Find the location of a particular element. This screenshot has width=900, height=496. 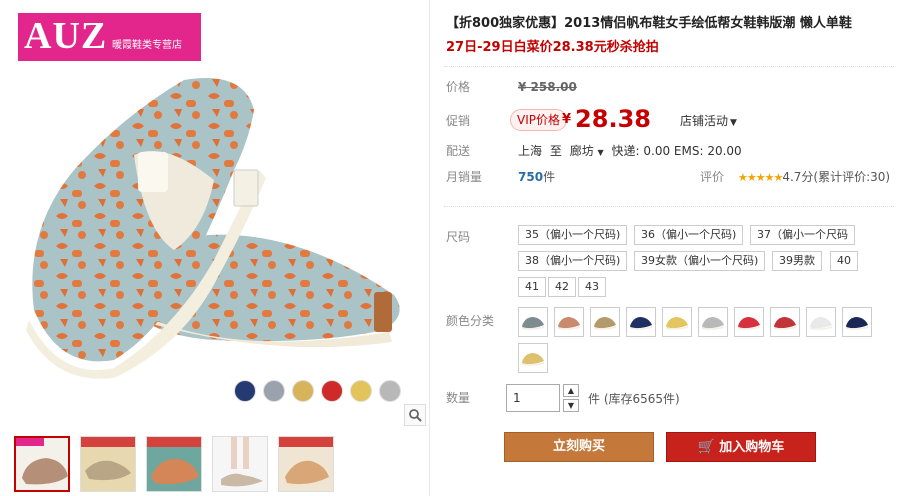

cart-icon: 🛒 is located at coordinates (706, 447).